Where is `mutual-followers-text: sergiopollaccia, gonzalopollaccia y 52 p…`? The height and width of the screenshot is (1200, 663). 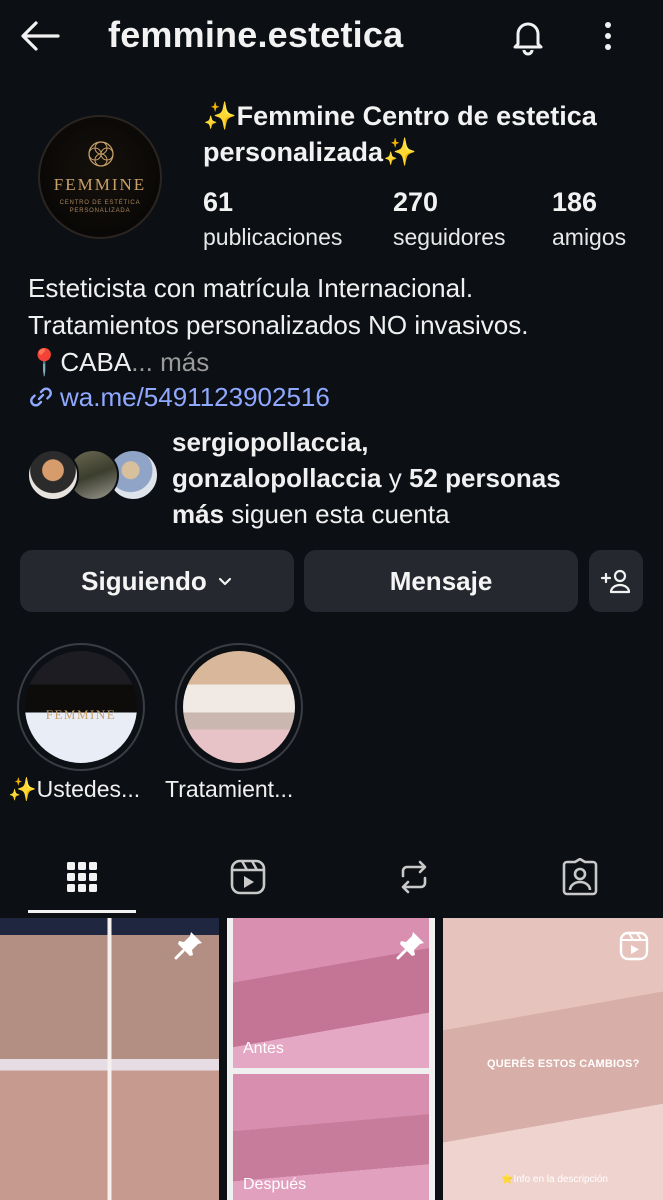
mutual-followers-text: sergiopollaccia, gonzalopollaccia y 52 p… is located at coordinates (412, 478).